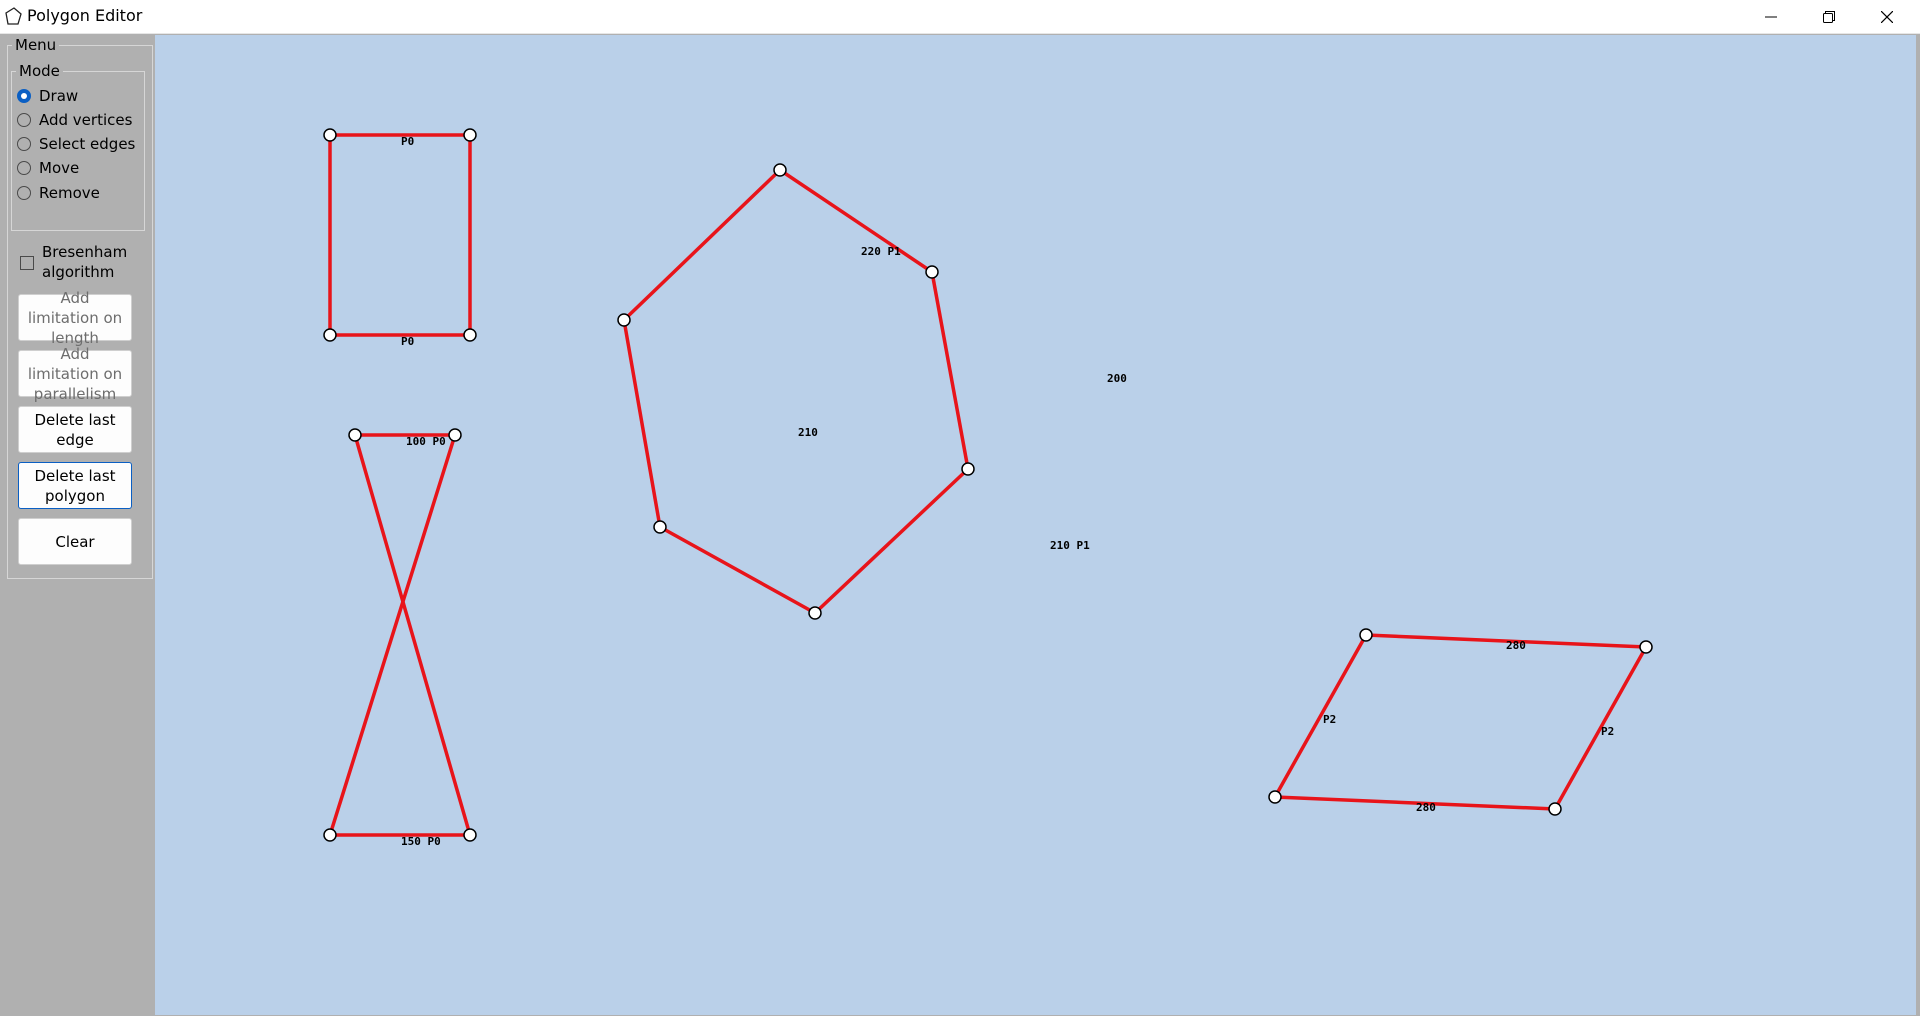 Image resolution: width=1920 pixels, height=1016 pixels. I want to click on radio-label: Add vertices, so click(86, 120).